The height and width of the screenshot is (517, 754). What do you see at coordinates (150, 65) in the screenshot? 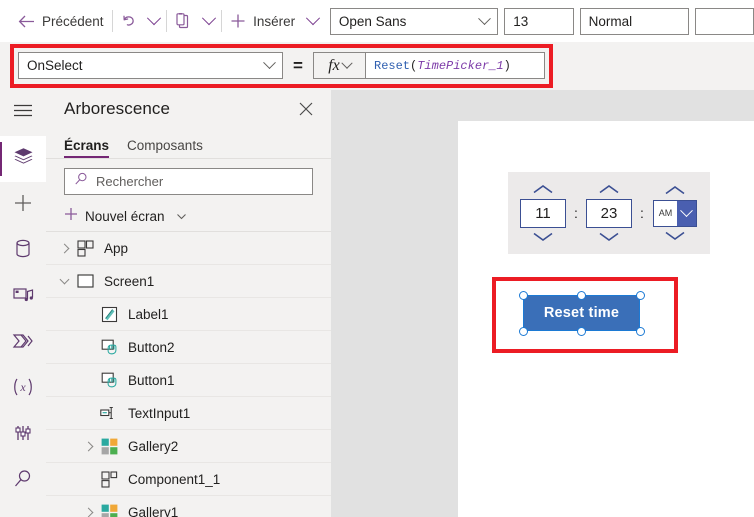
I see `property-select: OnSelect` at bounding box center [150, 65].